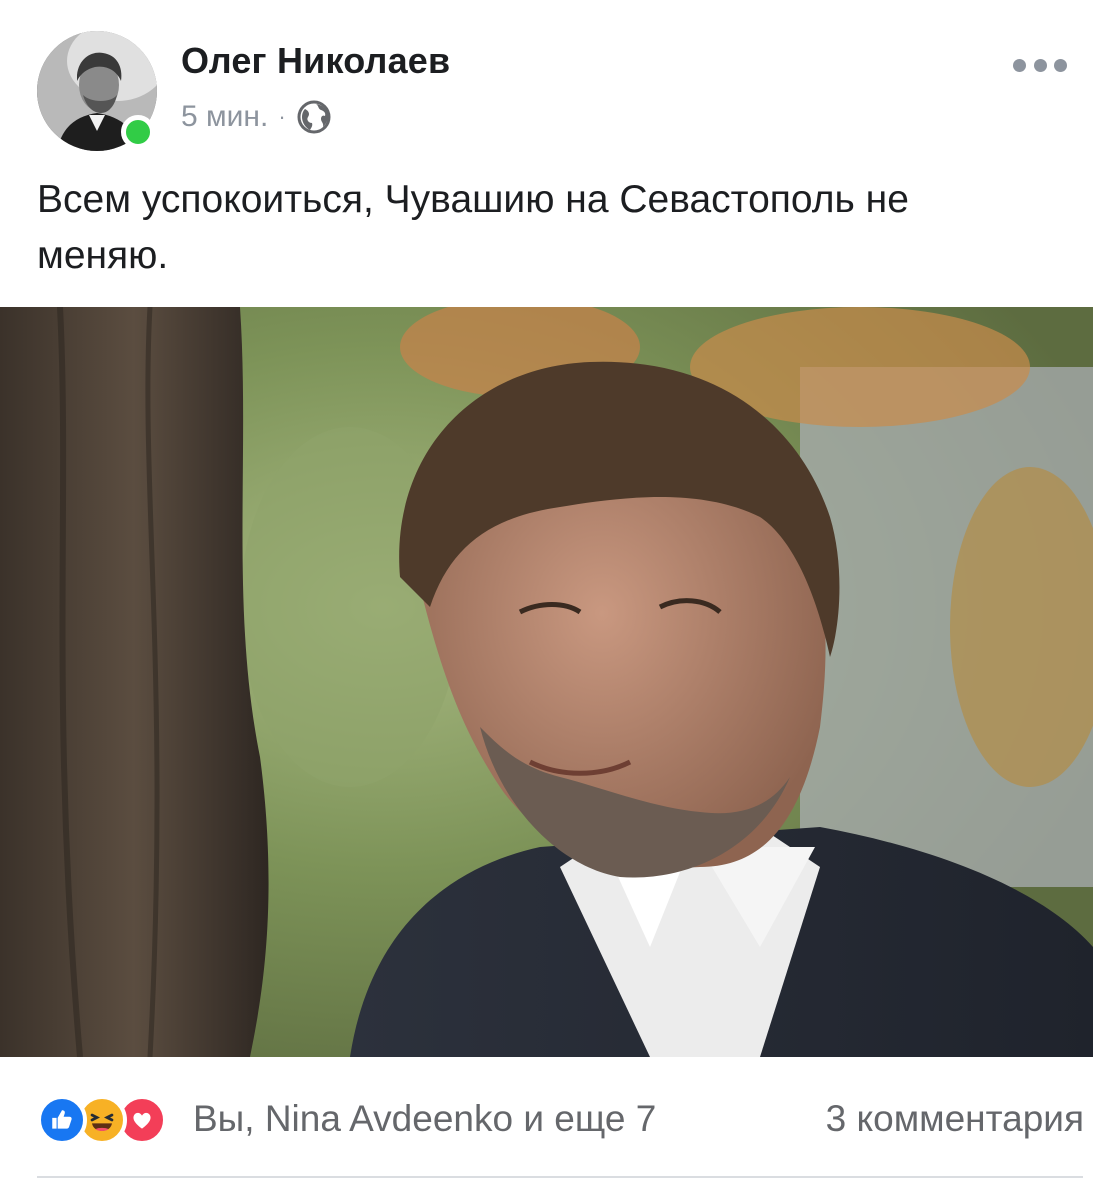 The image size is (1093, 1193). What do you see at coordinates (315, 61) in the screenshot?
I see `author-name: Олег Николаев` at bounding box center [315, 61].